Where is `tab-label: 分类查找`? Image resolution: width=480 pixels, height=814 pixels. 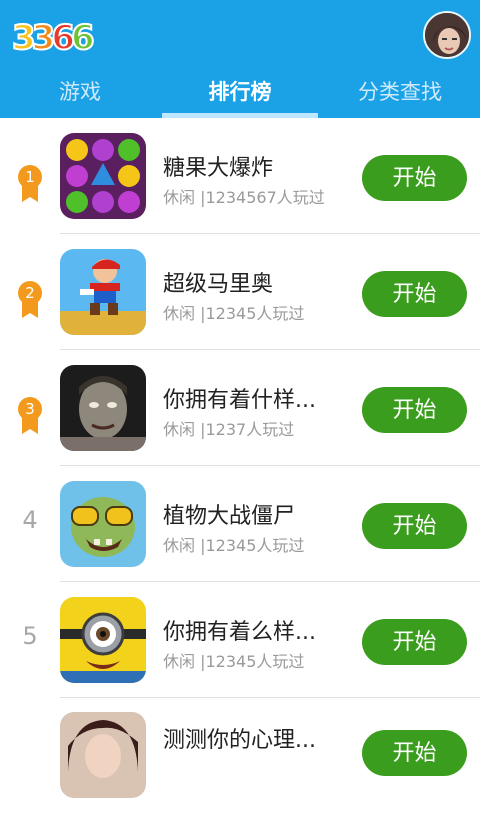
tab-label: 分类查找 is located at coordinates (400, 92).